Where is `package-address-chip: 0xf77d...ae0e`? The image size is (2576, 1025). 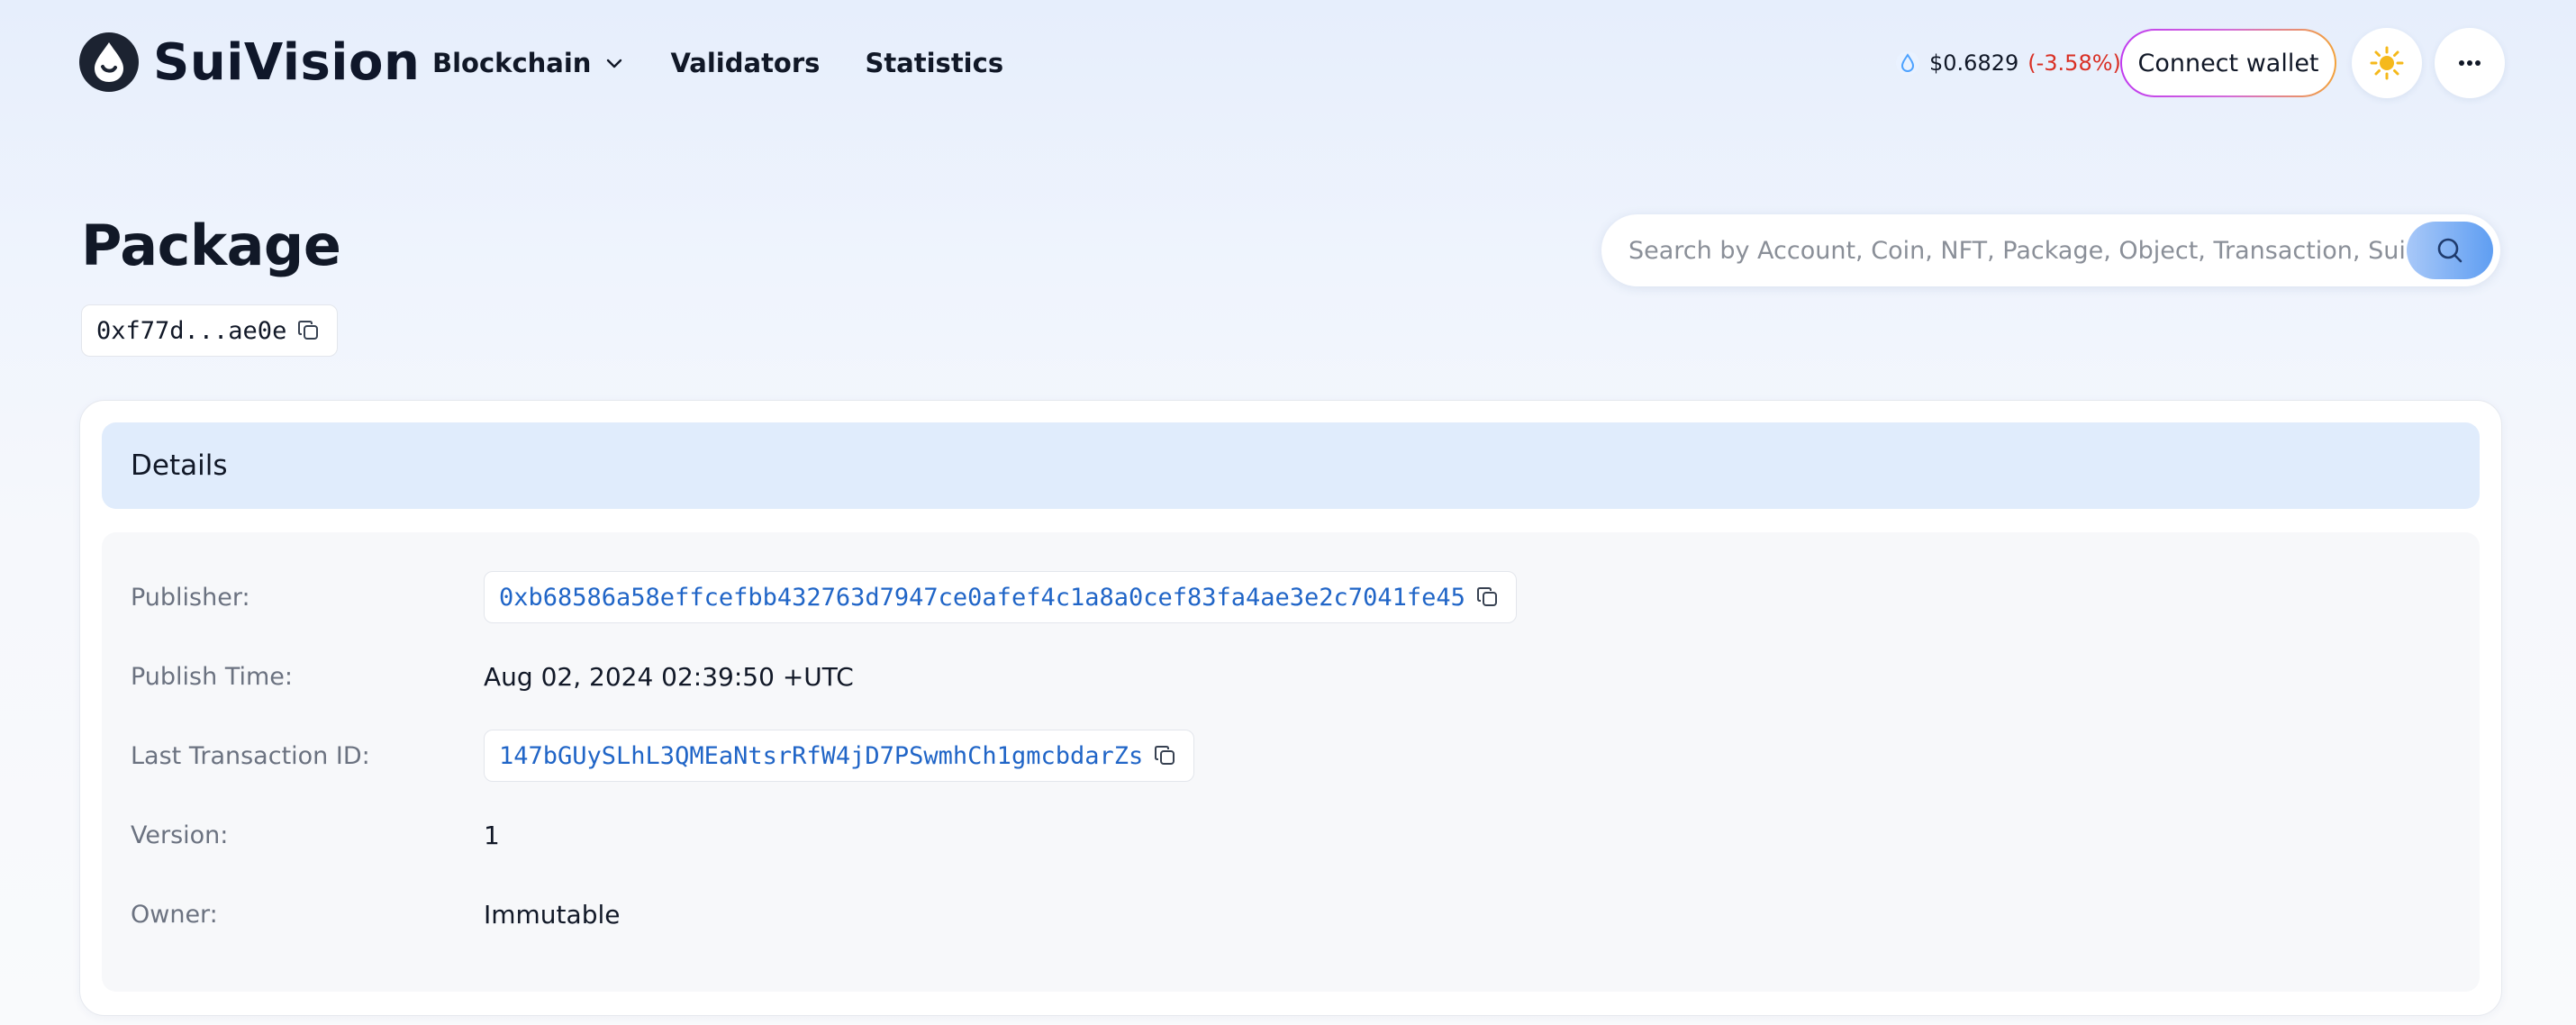
package-address-chip: 0xf77d...ae0e is located at coordinates (210, 331).